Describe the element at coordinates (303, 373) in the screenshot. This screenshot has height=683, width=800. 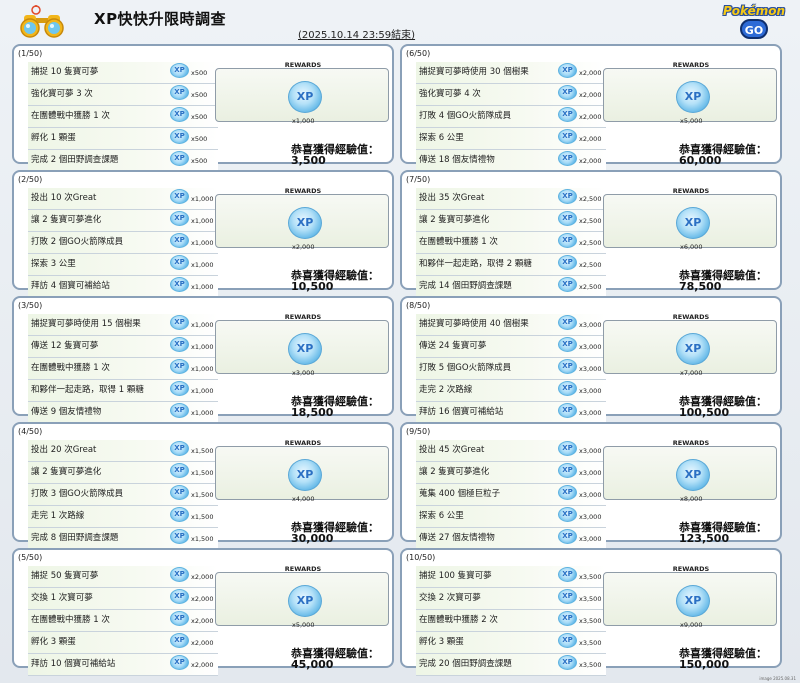
I see `reward-amount: x3,000` at that location.